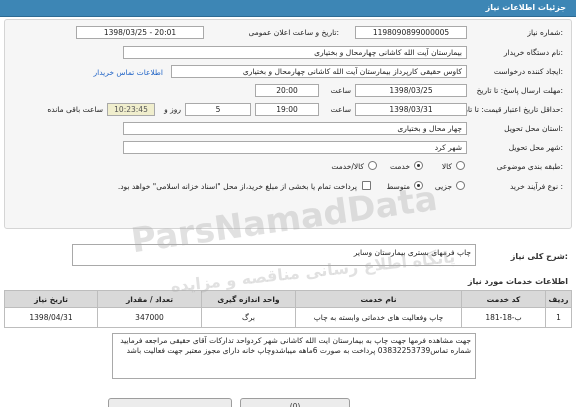 The width and height of the screenshot is (576, 407). What do you see at coordinates (443, 186) in the screenshot?
I see `process-minor-label: جزیی` at bounding box center [443, 186].